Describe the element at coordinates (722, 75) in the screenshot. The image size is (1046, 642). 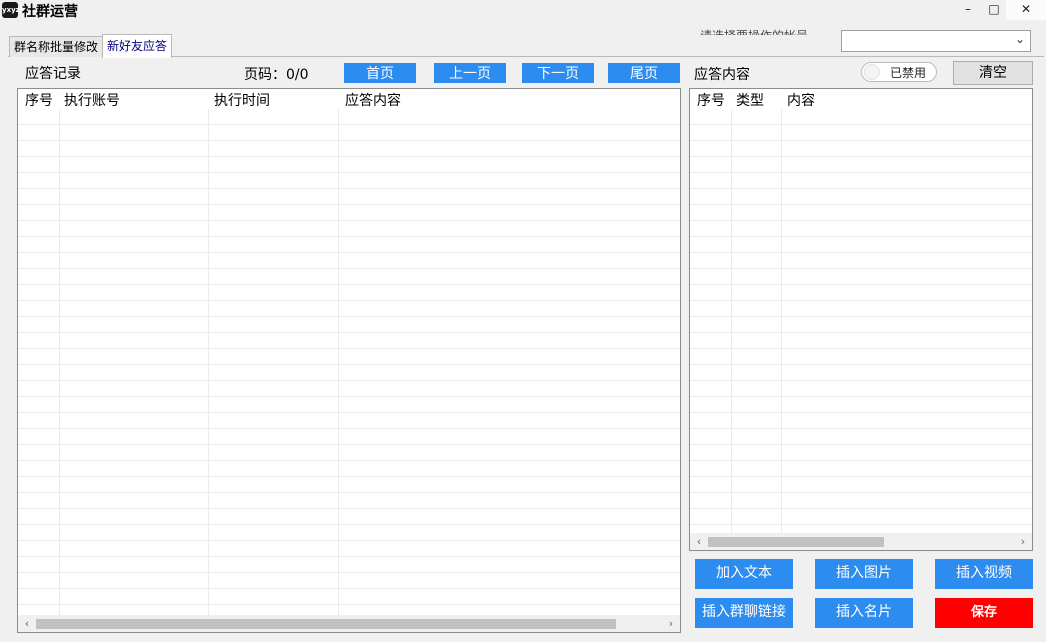
I see `reply-content-title: 应答内容` at that location.